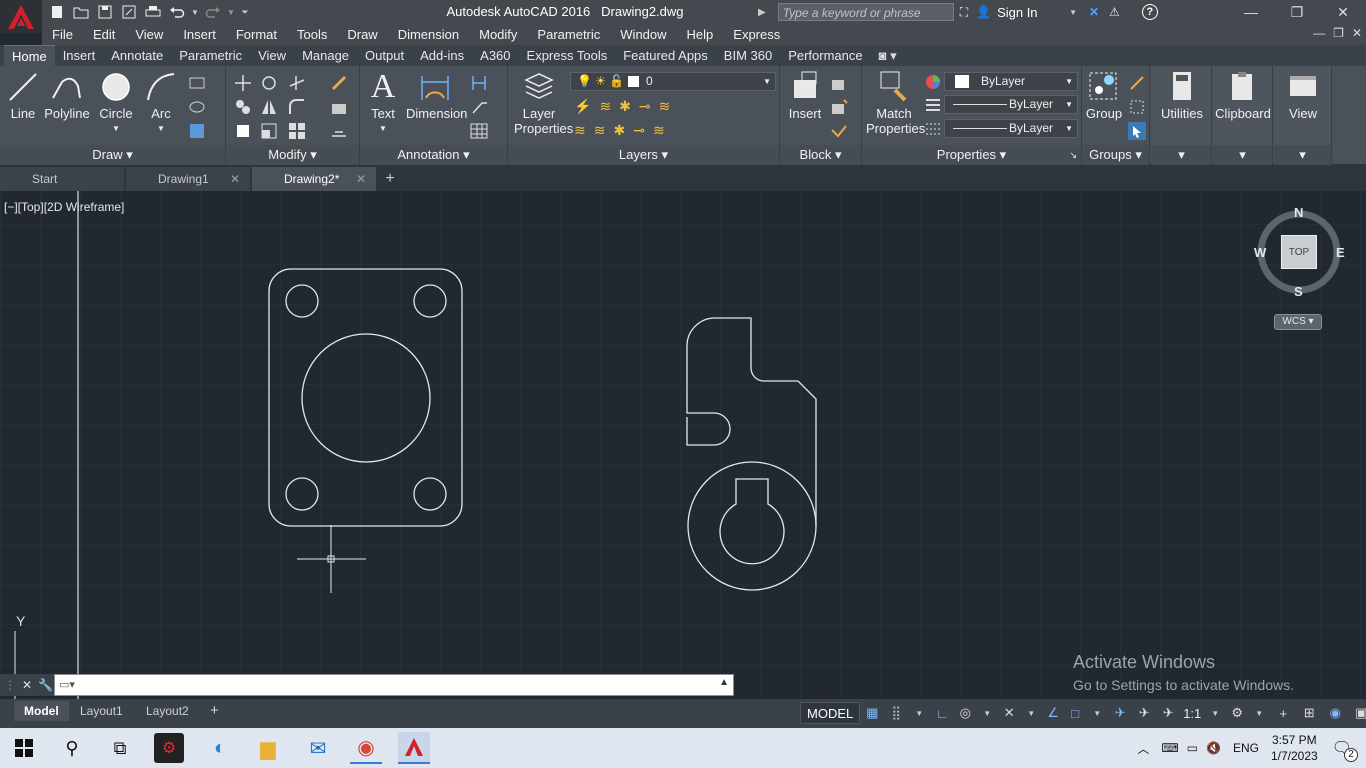 The image size is (1366, 768). Describe the element at coordinates (361, 179) in the screenshot. I see `close-tab-icon: ✕` at that location.